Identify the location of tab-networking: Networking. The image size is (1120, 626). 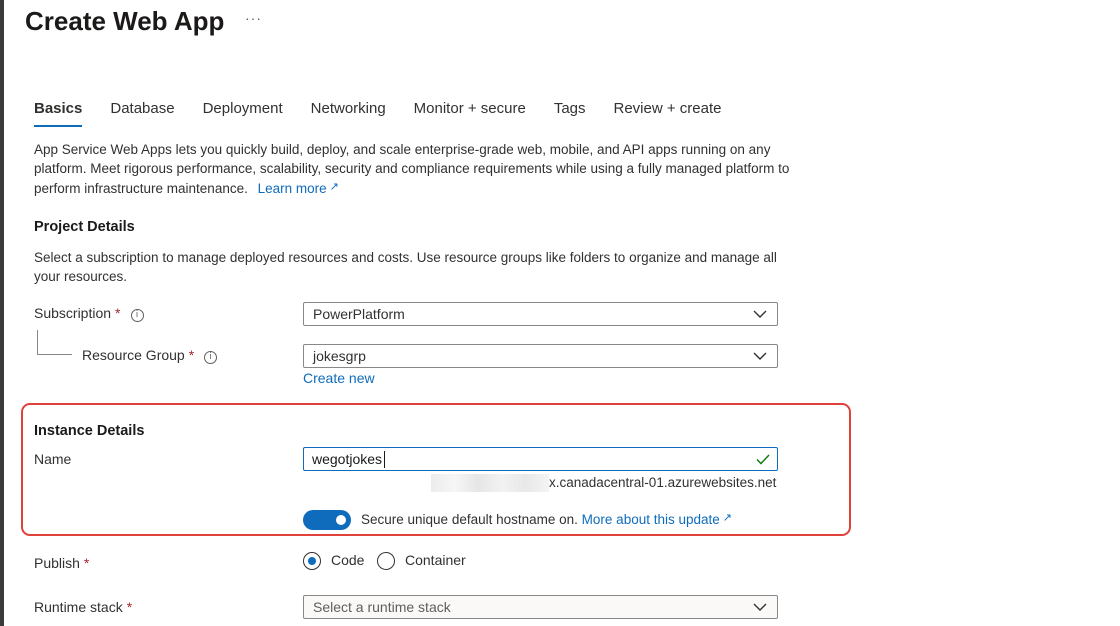
(348, 114).